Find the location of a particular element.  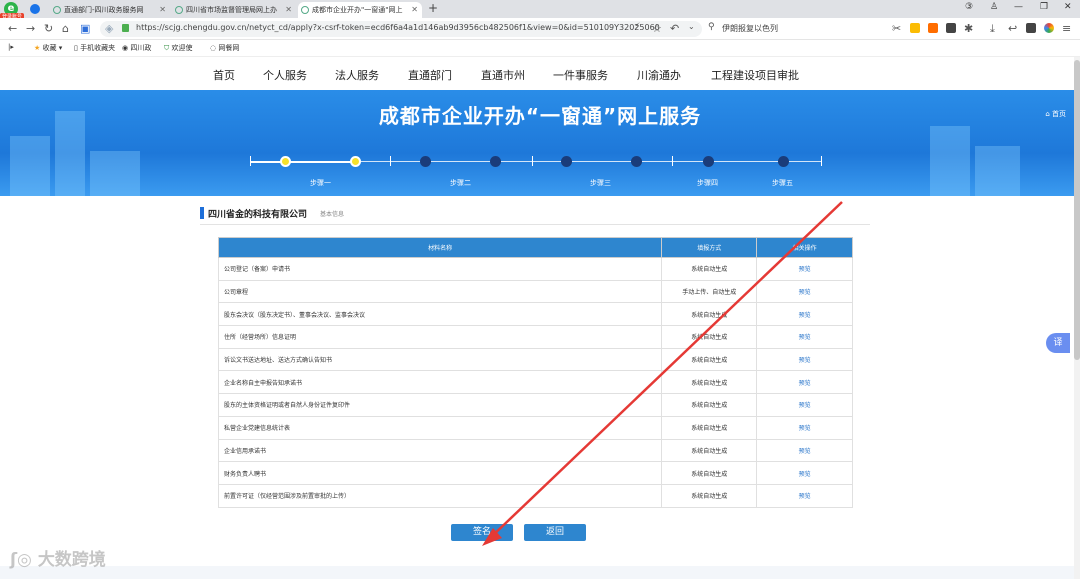

section-marker is located at coordinates (202, 213).